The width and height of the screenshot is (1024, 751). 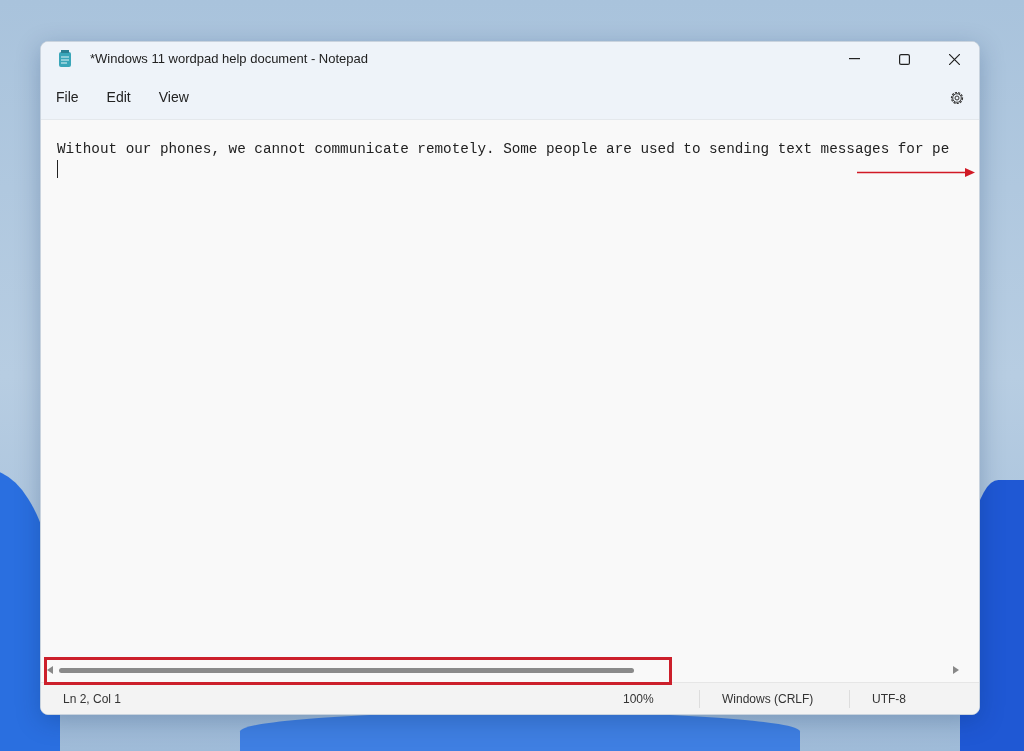 What do you see at coordinates (50, 670) in the screenshot?
I see `scroll-left-icon` at bounding box center [50, 670].